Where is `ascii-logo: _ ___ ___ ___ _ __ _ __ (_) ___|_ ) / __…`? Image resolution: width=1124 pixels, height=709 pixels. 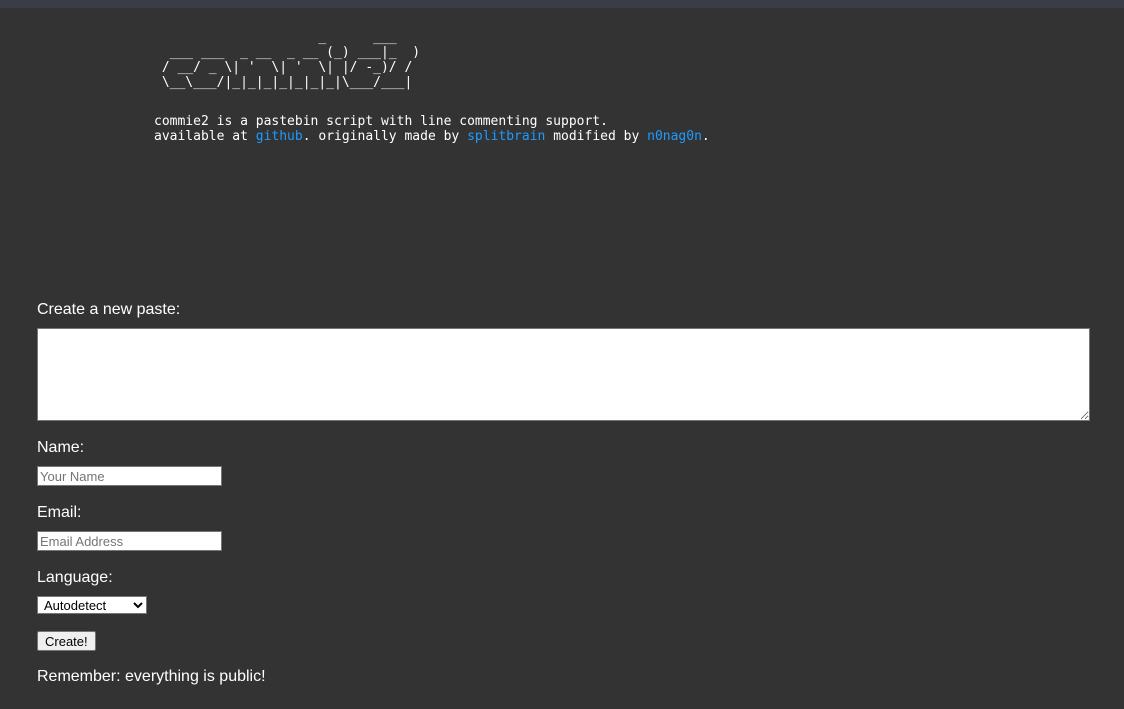 ascii-logo: _ ___ ___ ___ _ __ _ __ (_) ___|_ ) / __… is located at coordinates (291, 60).